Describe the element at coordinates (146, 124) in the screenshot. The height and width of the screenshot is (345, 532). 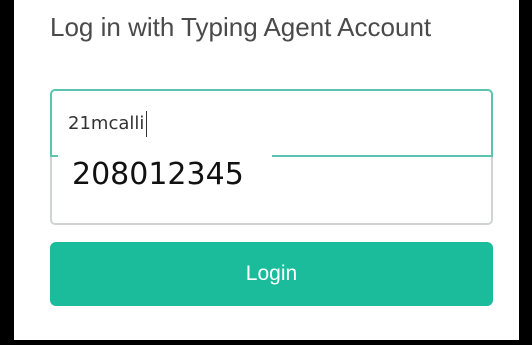
I see `text-caret` at that location.